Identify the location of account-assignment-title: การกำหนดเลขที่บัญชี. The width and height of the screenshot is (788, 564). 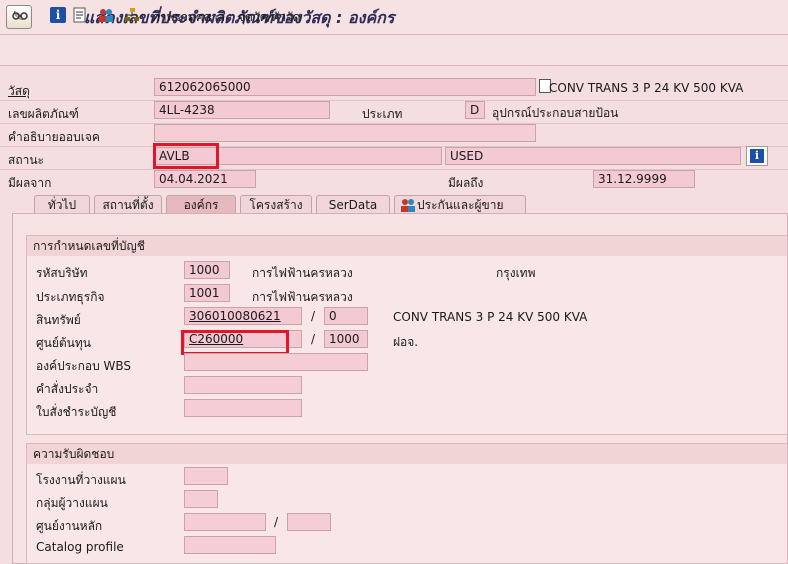
(407, 246).